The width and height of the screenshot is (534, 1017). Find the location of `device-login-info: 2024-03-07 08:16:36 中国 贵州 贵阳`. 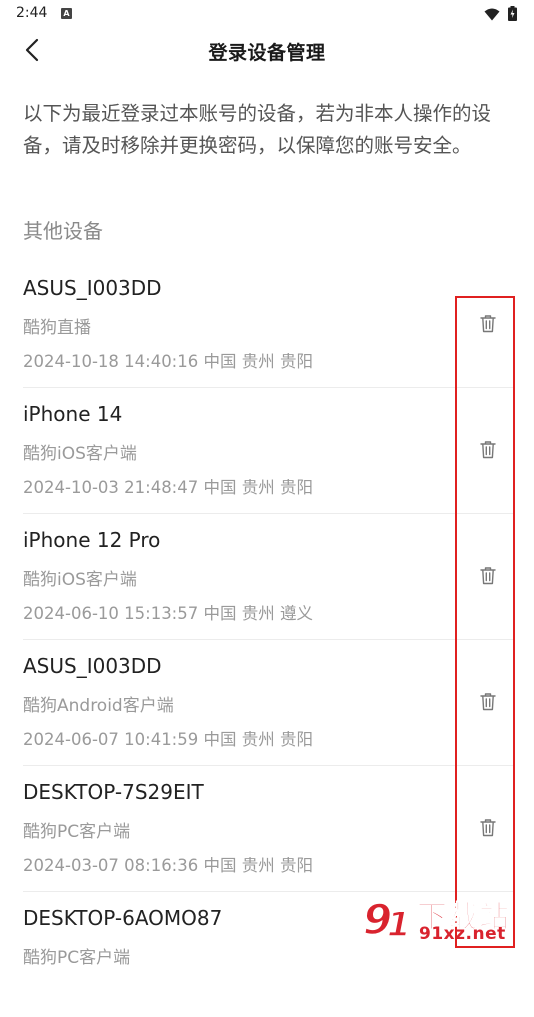

device-login-info: 2024-03-07 08:16:36 中国 贵州 贵阳 is located at coordinates (168, 865).